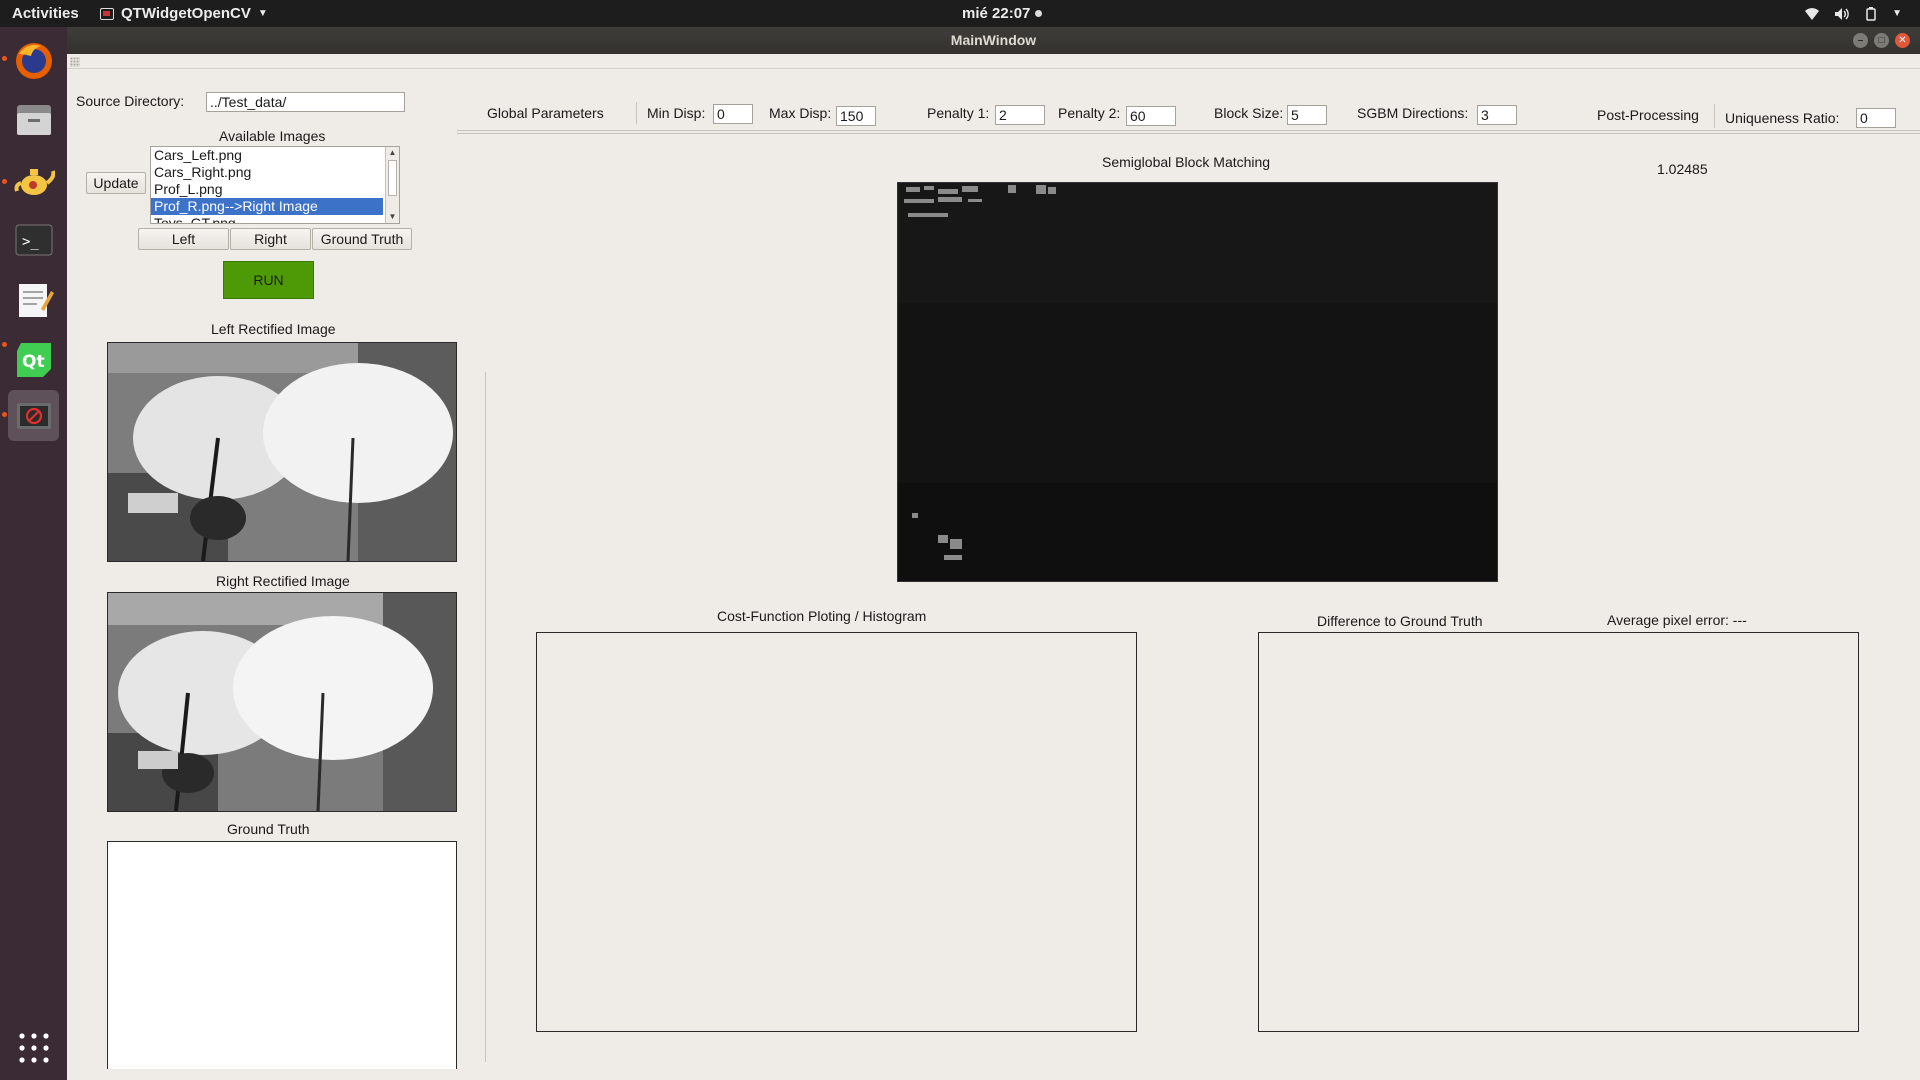  Describe the element at coordinates (822, 616) in the screenshot. I see `cost-function-title: Cost-Function Ploting / Histogram` at that location.